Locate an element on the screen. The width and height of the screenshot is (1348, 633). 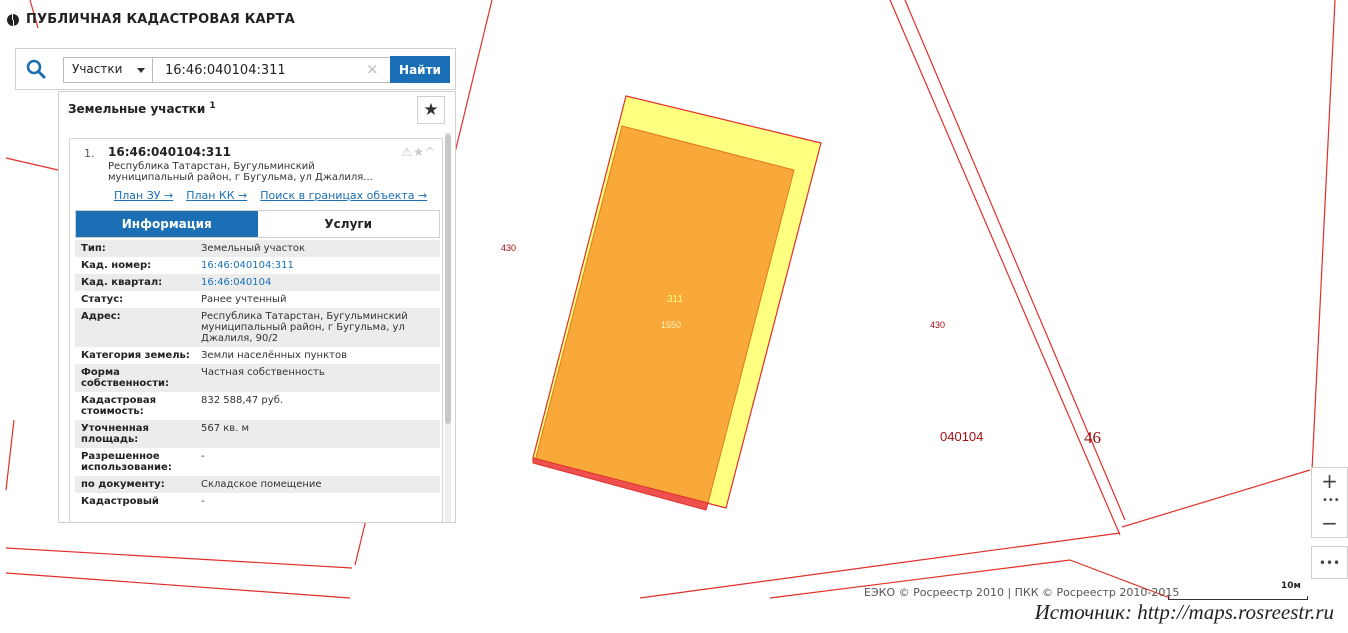
info-key: Кад. номер: is located at coordinates (116, 265).